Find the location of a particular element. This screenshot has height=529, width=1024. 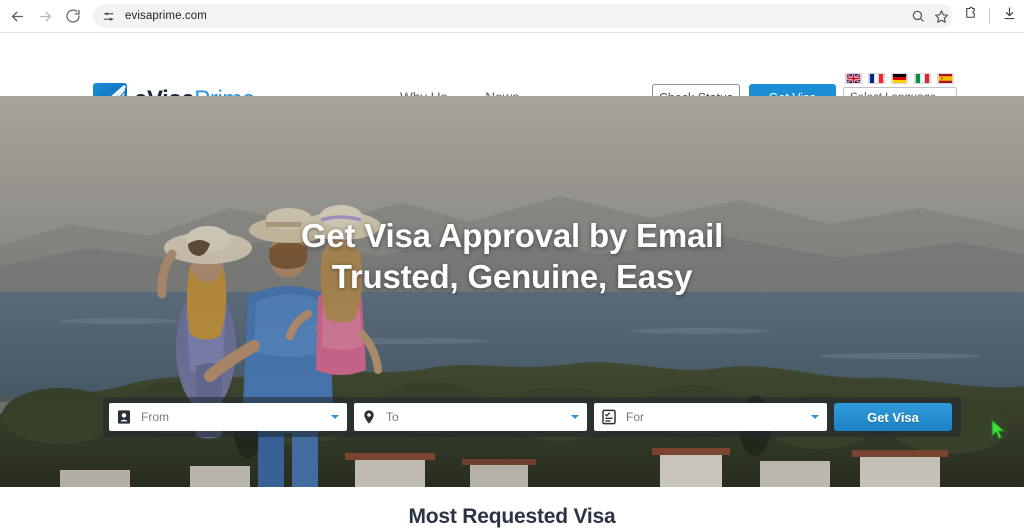

forward-arrow-icon is located at coordinates (45, 16).